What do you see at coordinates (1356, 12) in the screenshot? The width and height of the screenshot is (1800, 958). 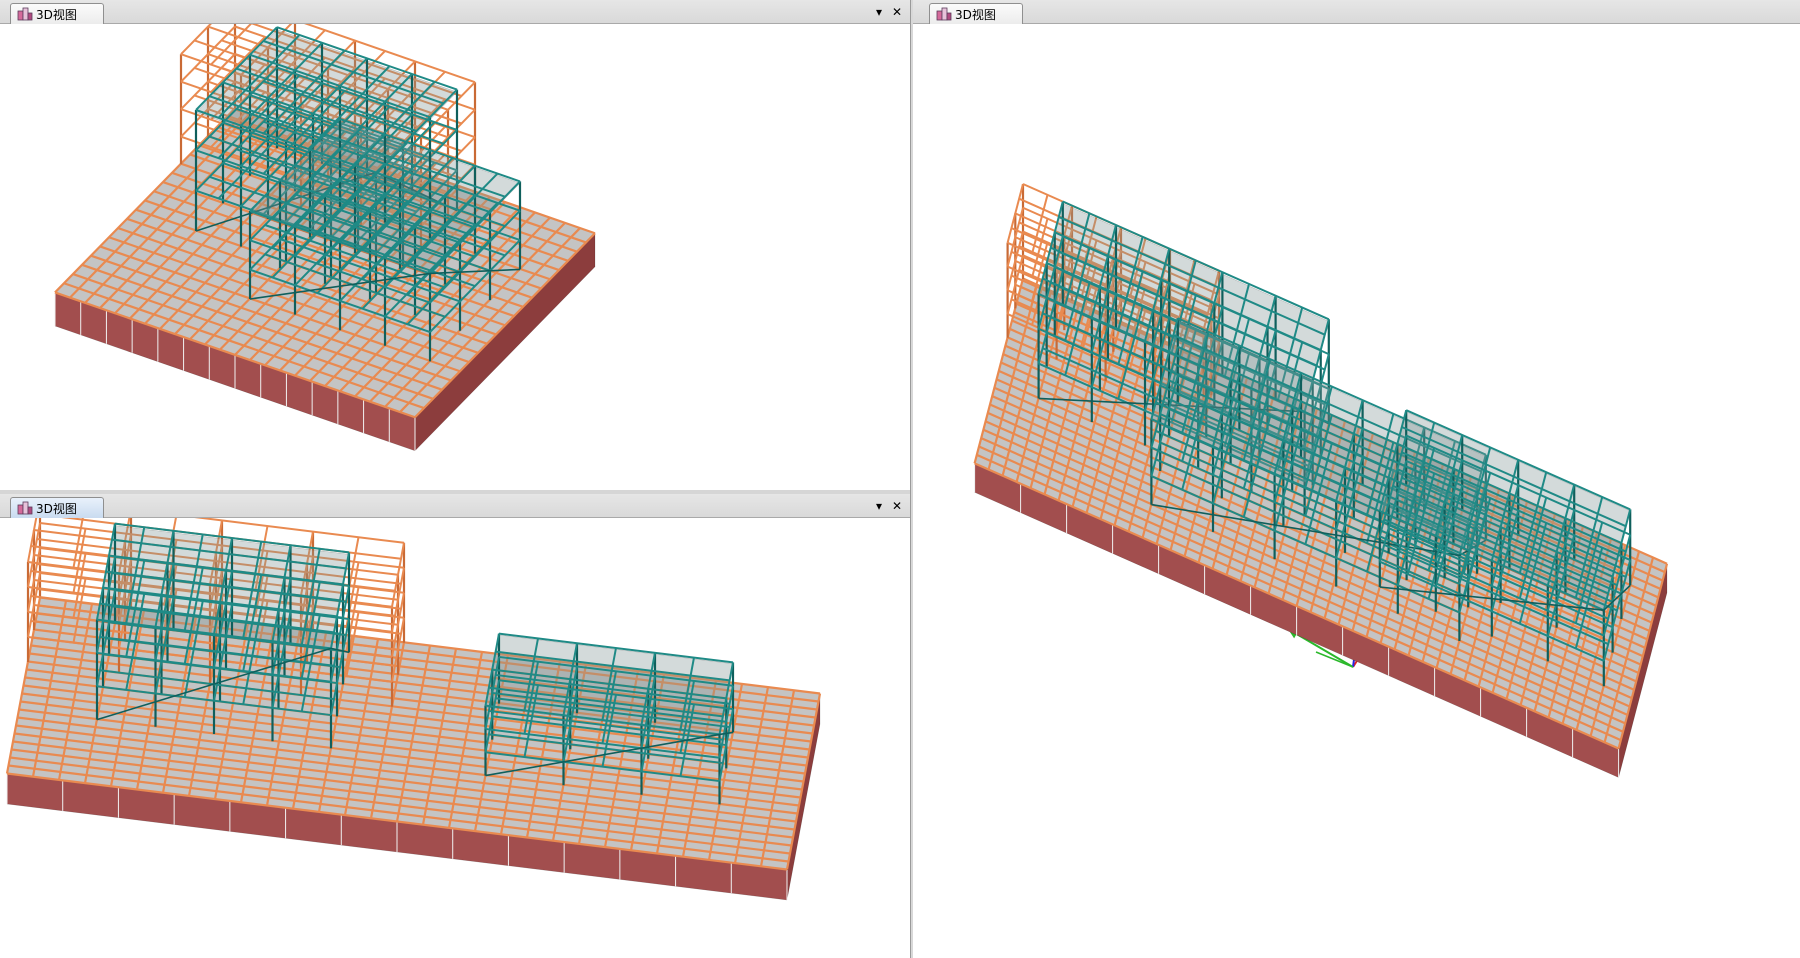 I see `pane-tabbar: 3D视图` at bounding box center [1356, 12].